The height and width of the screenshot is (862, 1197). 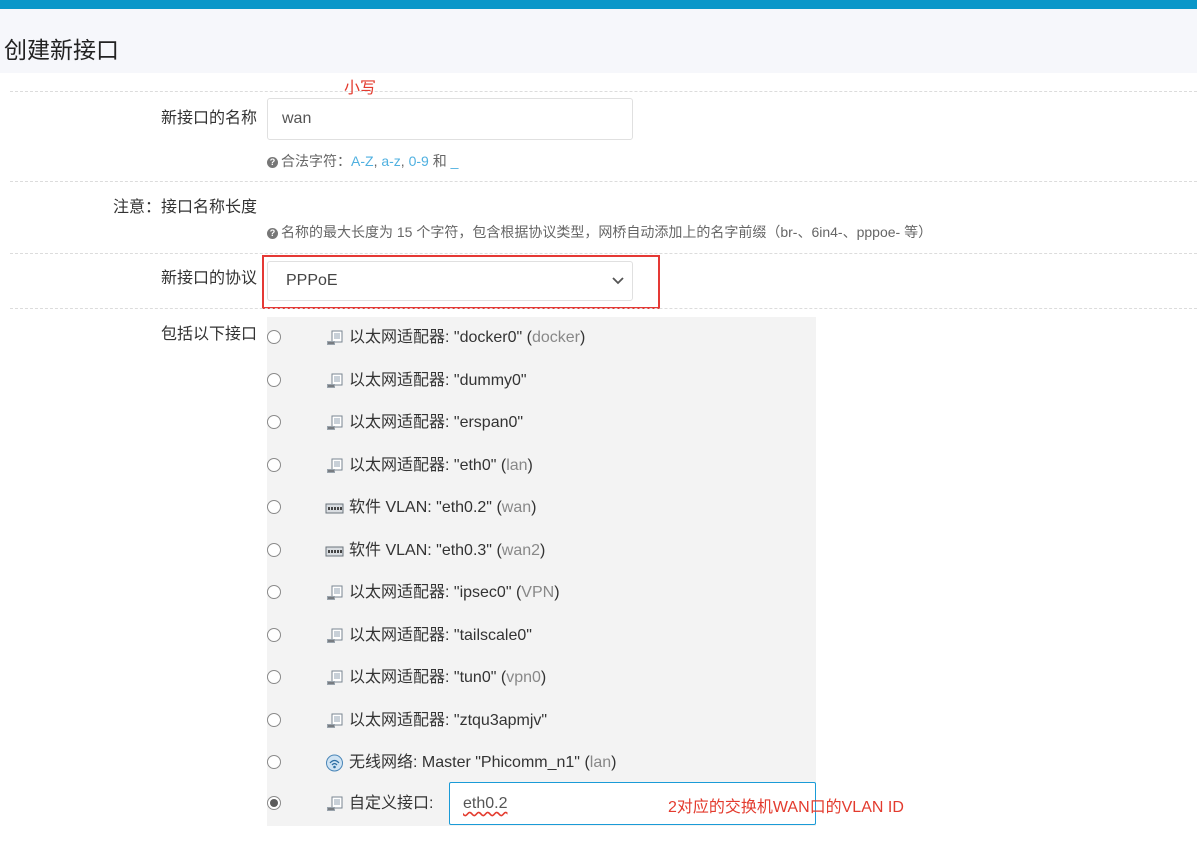 I want to click on interface-row: 无线网络: Master "Phicomm_n1" (lan), so click(x=541, y=763).